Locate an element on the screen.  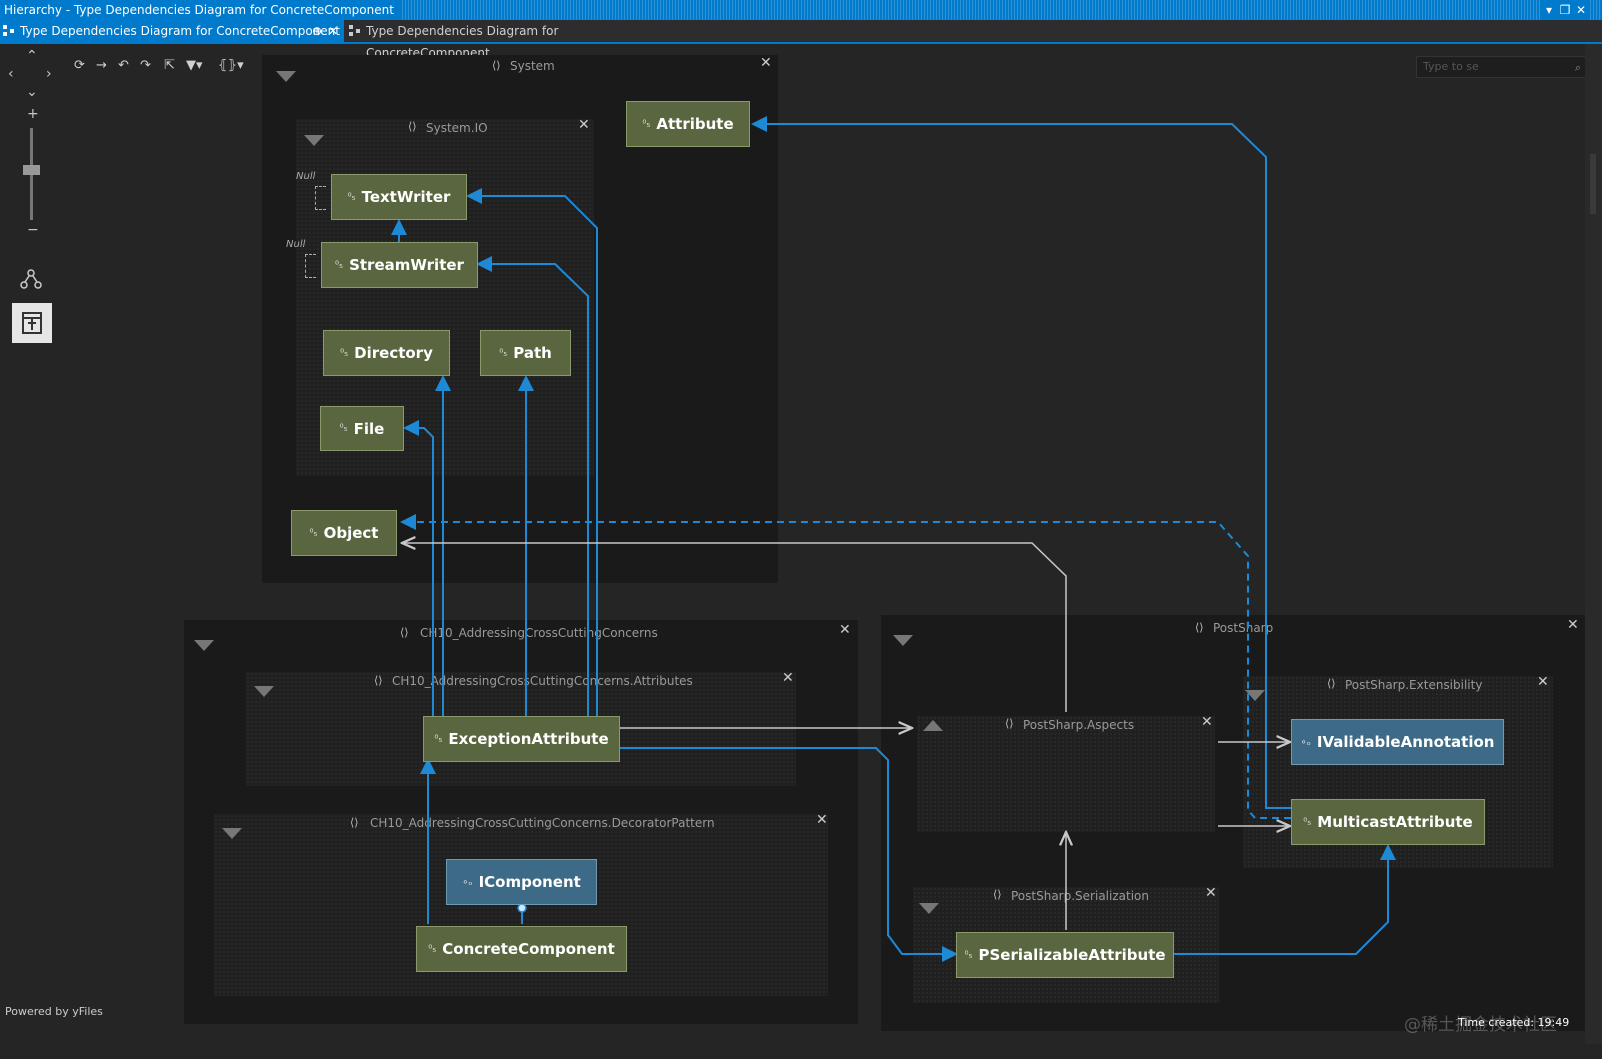
powered-by: Powered by yFiles is located at coordinates (54, 1011).